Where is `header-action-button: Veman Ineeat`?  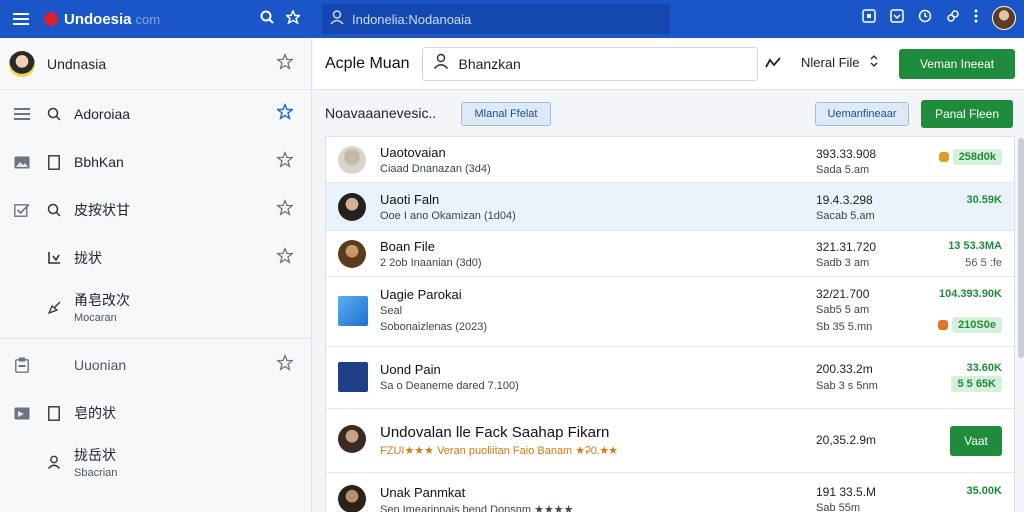
header-action-button: Veman Ineeat is located at coordinates (957, 64).